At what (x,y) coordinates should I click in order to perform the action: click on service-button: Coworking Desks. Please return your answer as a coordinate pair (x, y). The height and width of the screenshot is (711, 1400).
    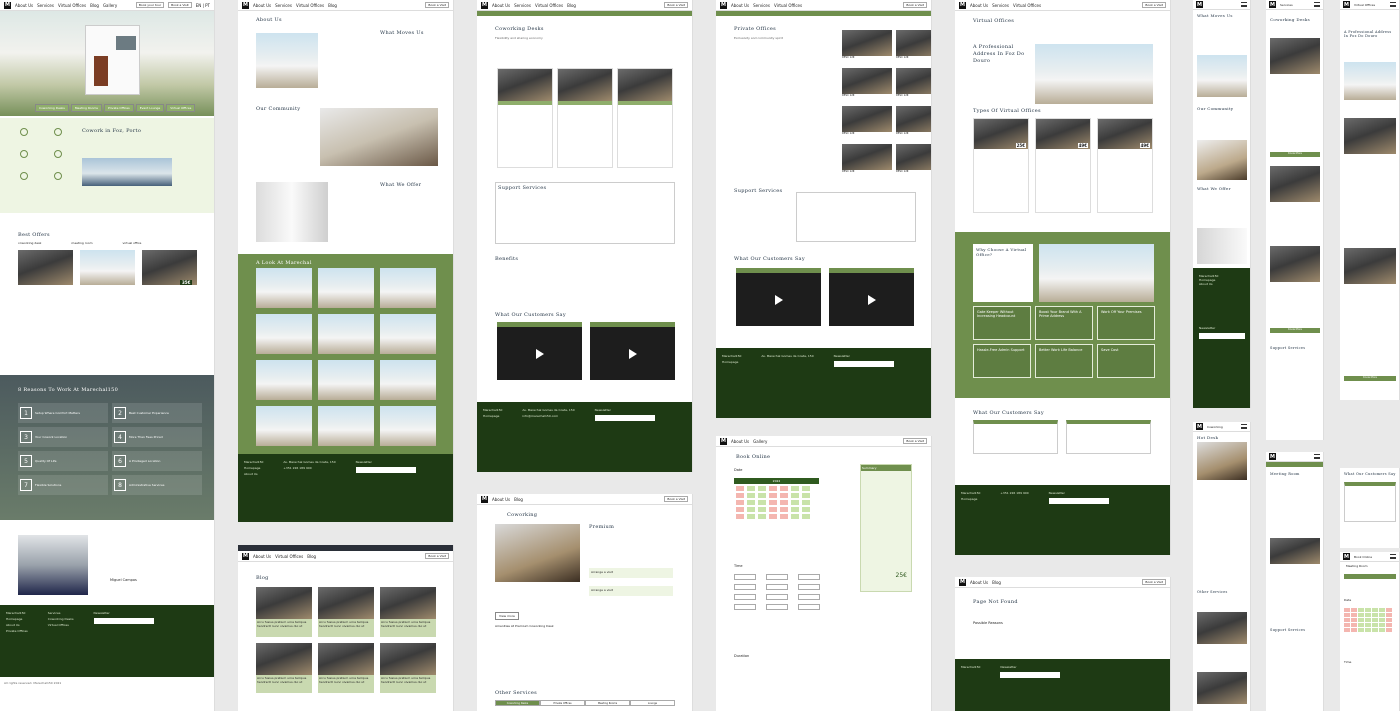
    Looking at the image, I should click on (52, 108).